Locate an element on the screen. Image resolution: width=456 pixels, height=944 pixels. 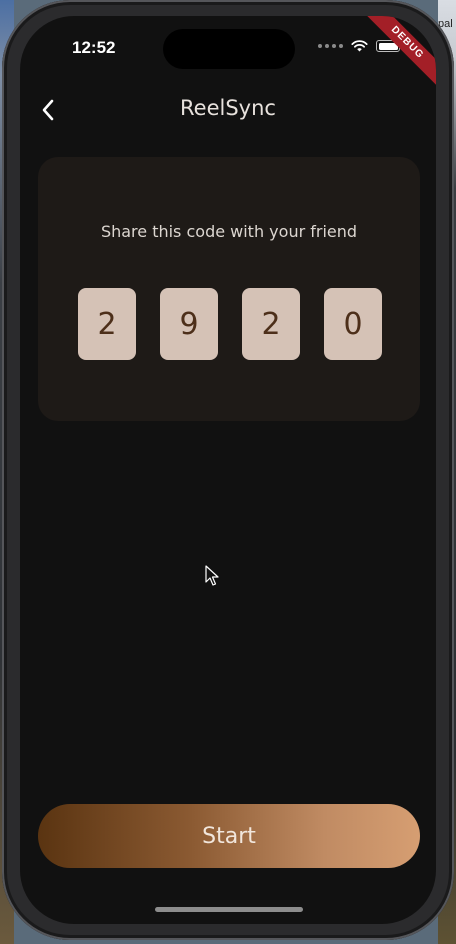
share-code-caption: Share this code with your friend is located at coordinates (229, 231).